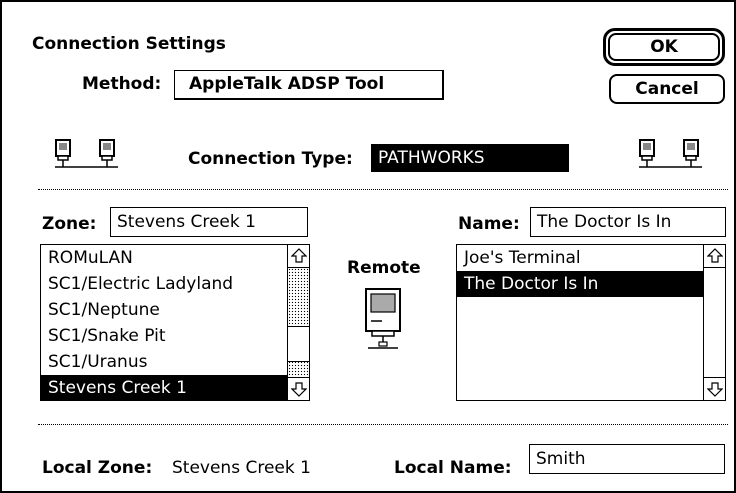 The width and height of the screenshot is (736, 493). I want to click on local-zone-value: Stevens Creek 1, so click(241, 468).